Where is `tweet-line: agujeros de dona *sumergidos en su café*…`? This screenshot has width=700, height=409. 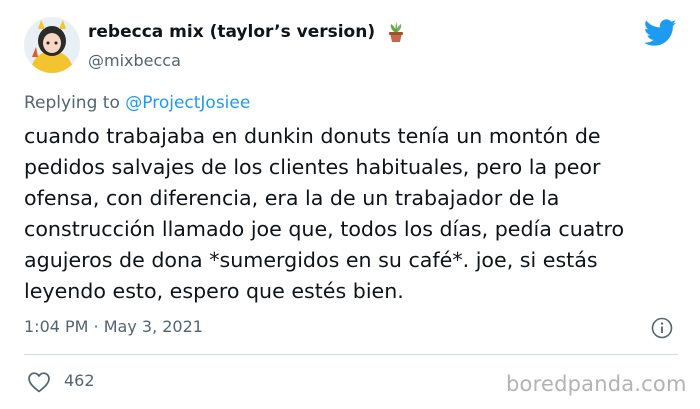
tweet-line: agujeros de dona *sumergidos en su café*… is located at coordinates (311, 260).